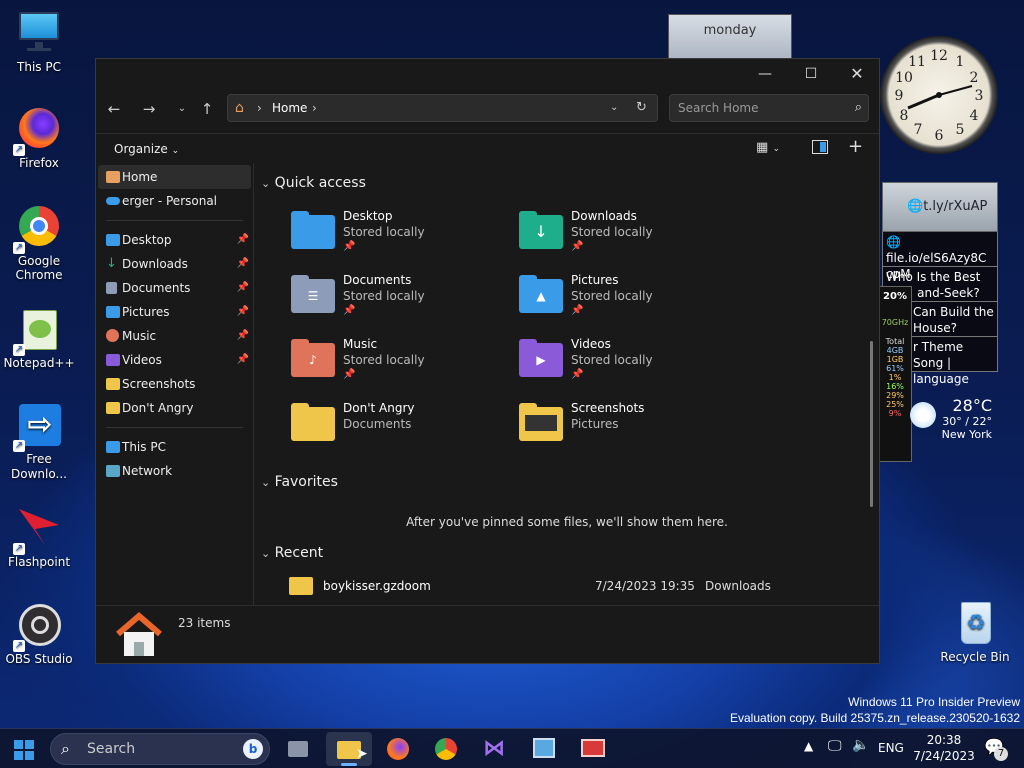 This screenshot has height=768, width=1024. What do you see at coordinates (940, 207) in the screenshot?
I see `link-item: 🌐t.ly/rXuAP` at bounding box center [940, 207].